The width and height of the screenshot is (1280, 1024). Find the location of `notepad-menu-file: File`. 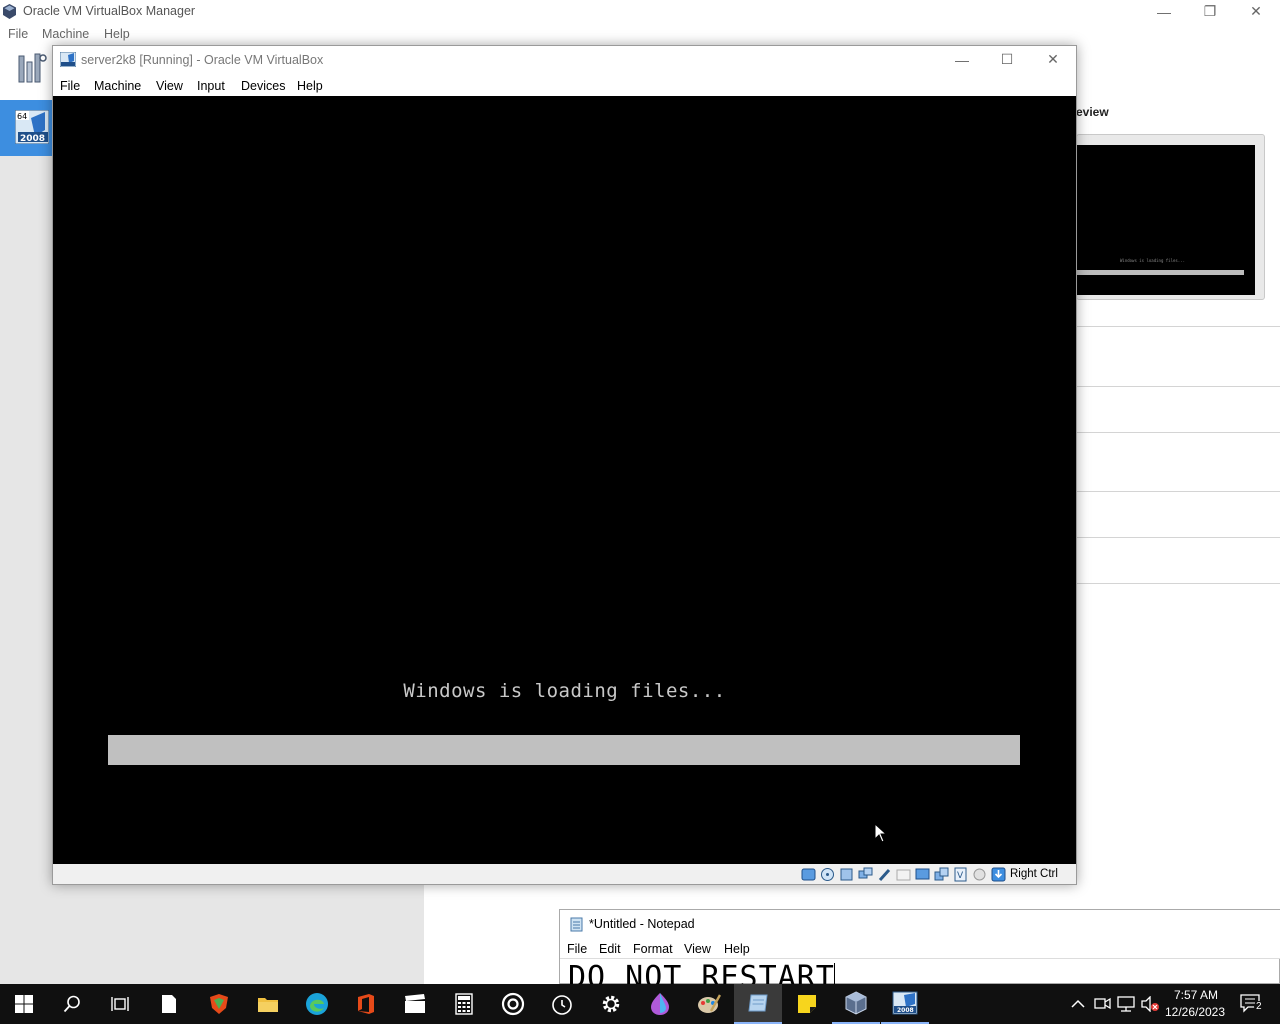

notepad-menu-file: File is located at coordinates (577, 949).